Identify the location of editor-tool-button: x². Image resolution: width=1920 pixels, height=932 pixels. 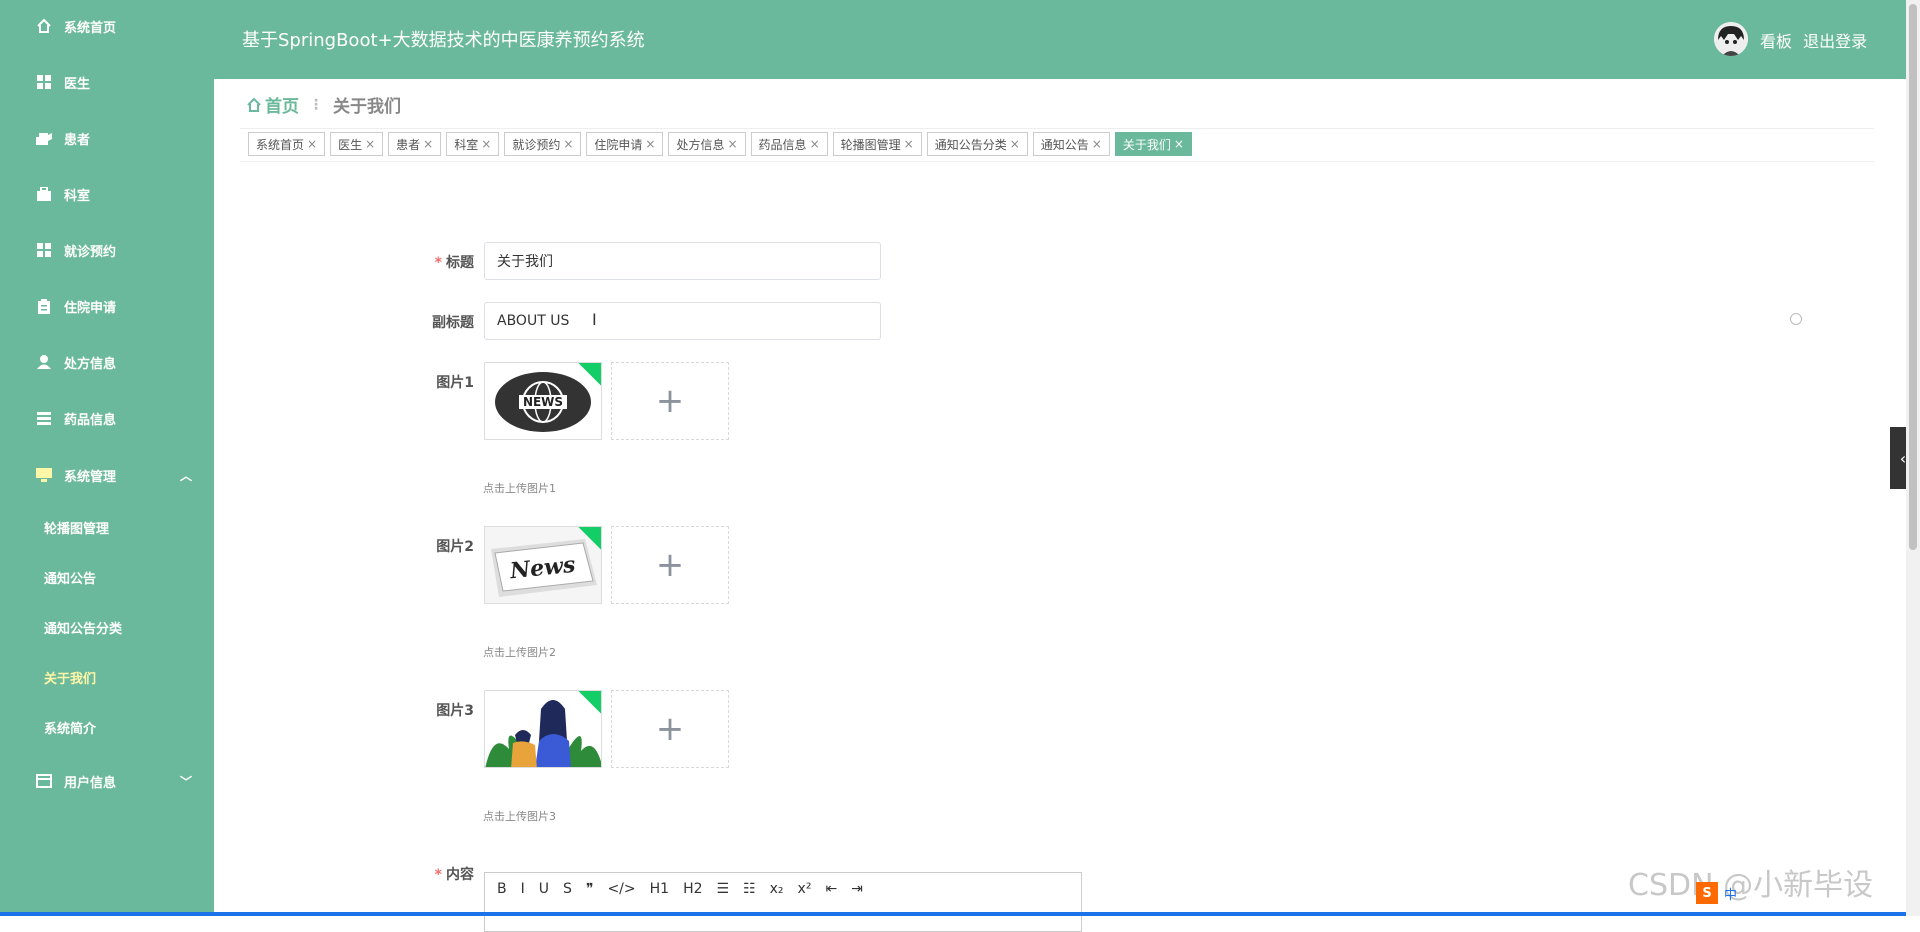
(805, 889).